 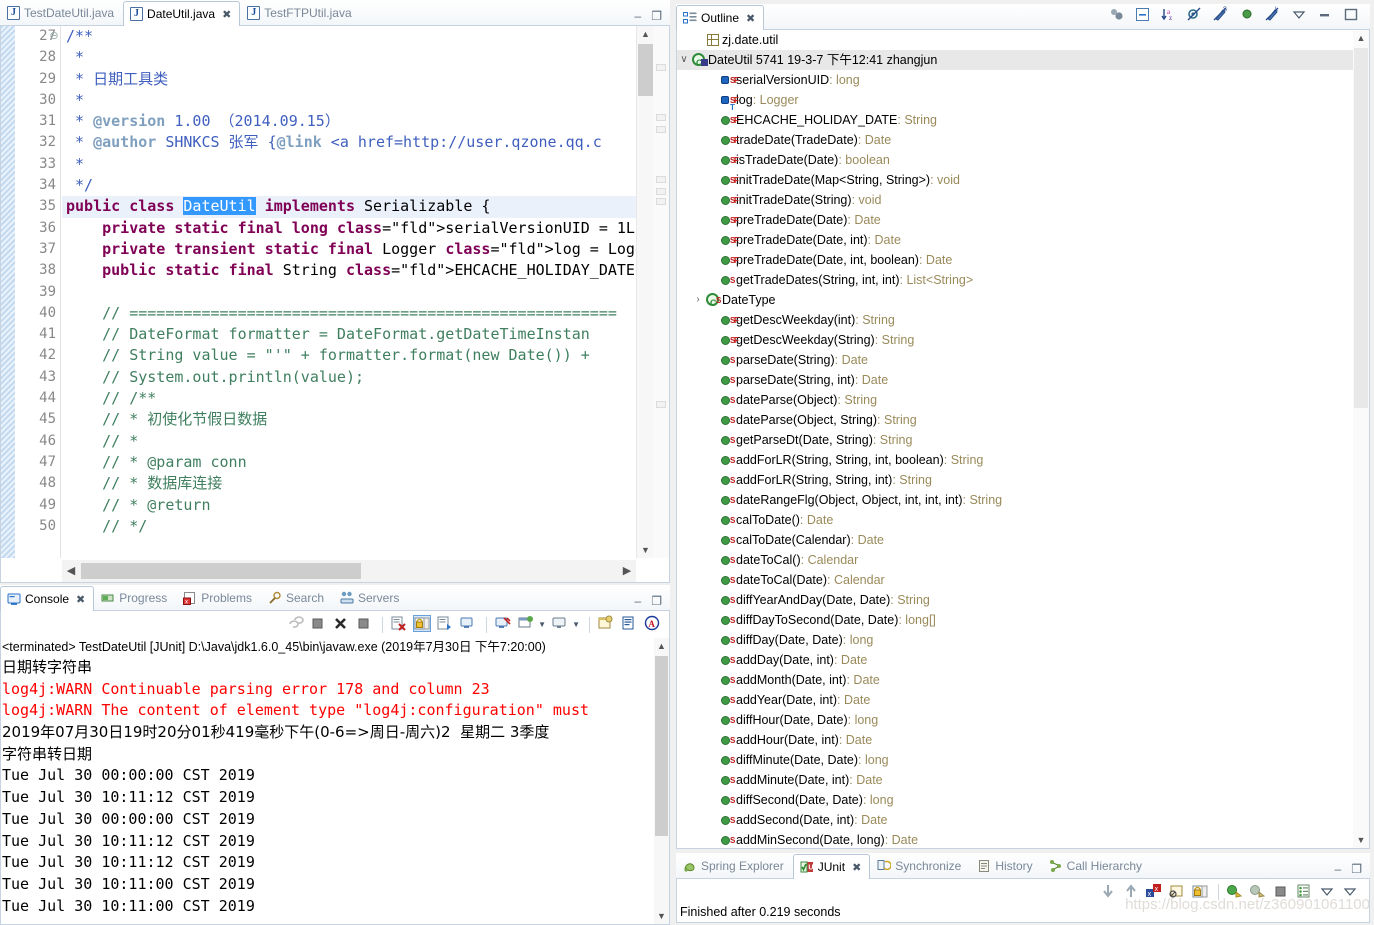 I want to click on show-console-on-output-icon, so click(x=469, y=624).